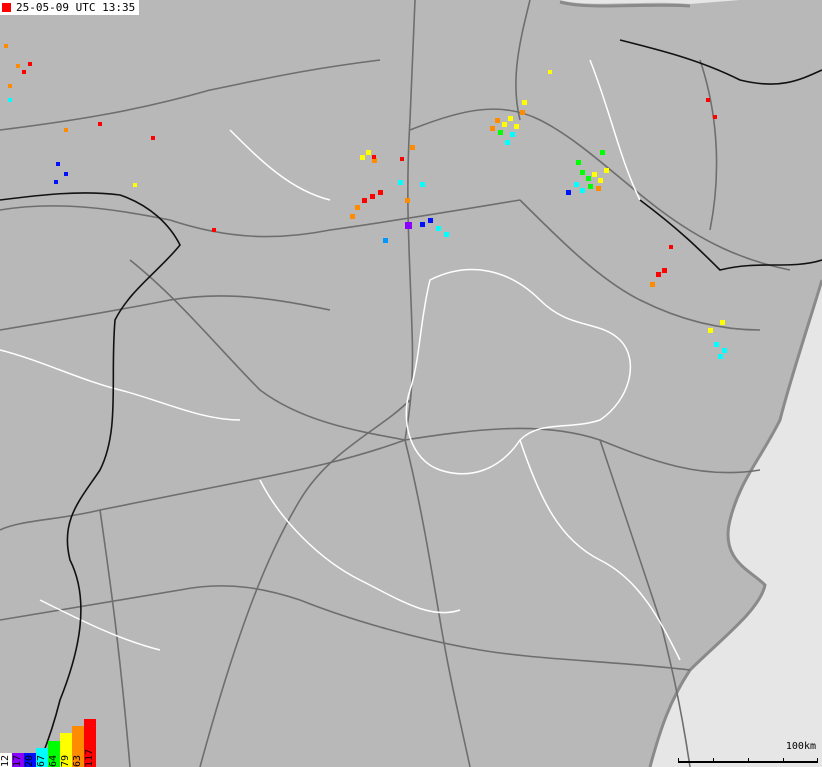 Image resolution: width=822 pixels, height=767 pixels. Describe the element at coordinates (65, 760) in the screenshot. I see `legend-label: 79` at that location.